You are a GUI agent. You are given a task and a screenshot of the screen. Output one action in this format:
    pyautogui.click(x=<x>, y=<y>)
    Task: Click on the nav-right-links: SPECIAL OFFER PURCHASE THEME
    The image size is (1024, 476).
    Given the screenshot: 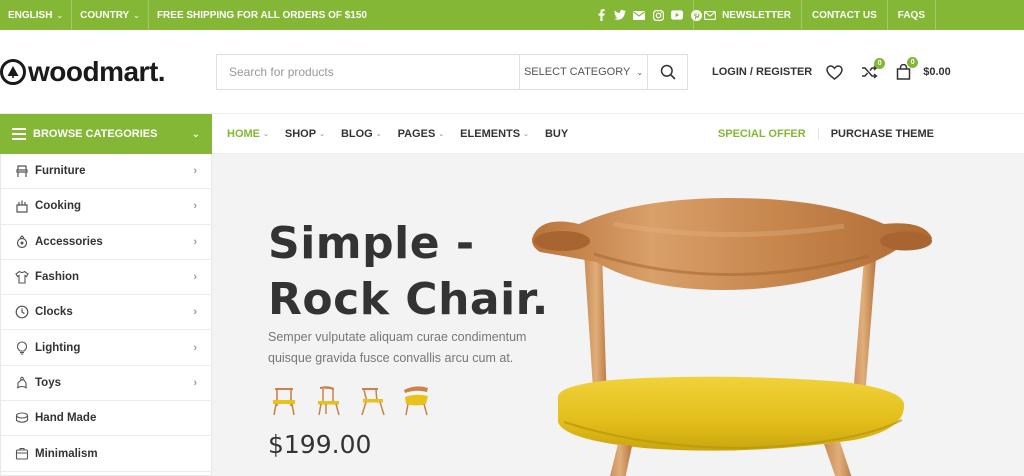 What is the action you would take?
    pyautogui.click(x=826, y=134)
    